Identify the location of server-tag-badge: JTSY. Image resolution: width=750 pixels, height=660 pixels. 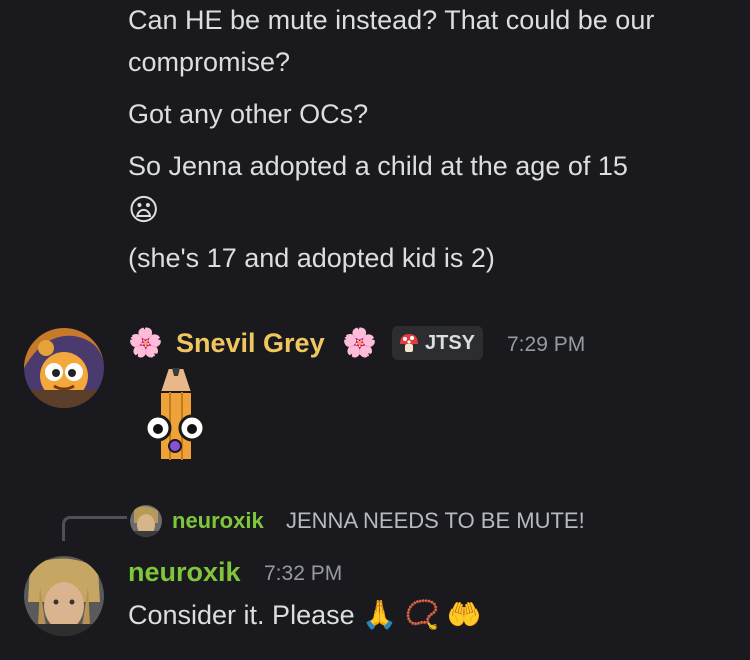
(438, 343).